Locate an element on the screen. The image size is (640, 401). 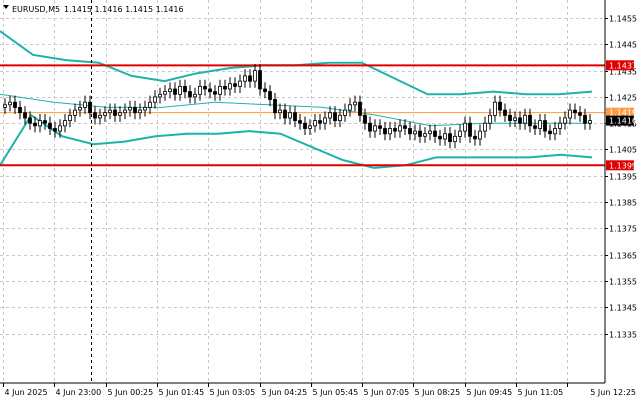
ohlc-values: 1.1415 1.1416 1.1415 1.1416 is located at coordinates (124, 9).